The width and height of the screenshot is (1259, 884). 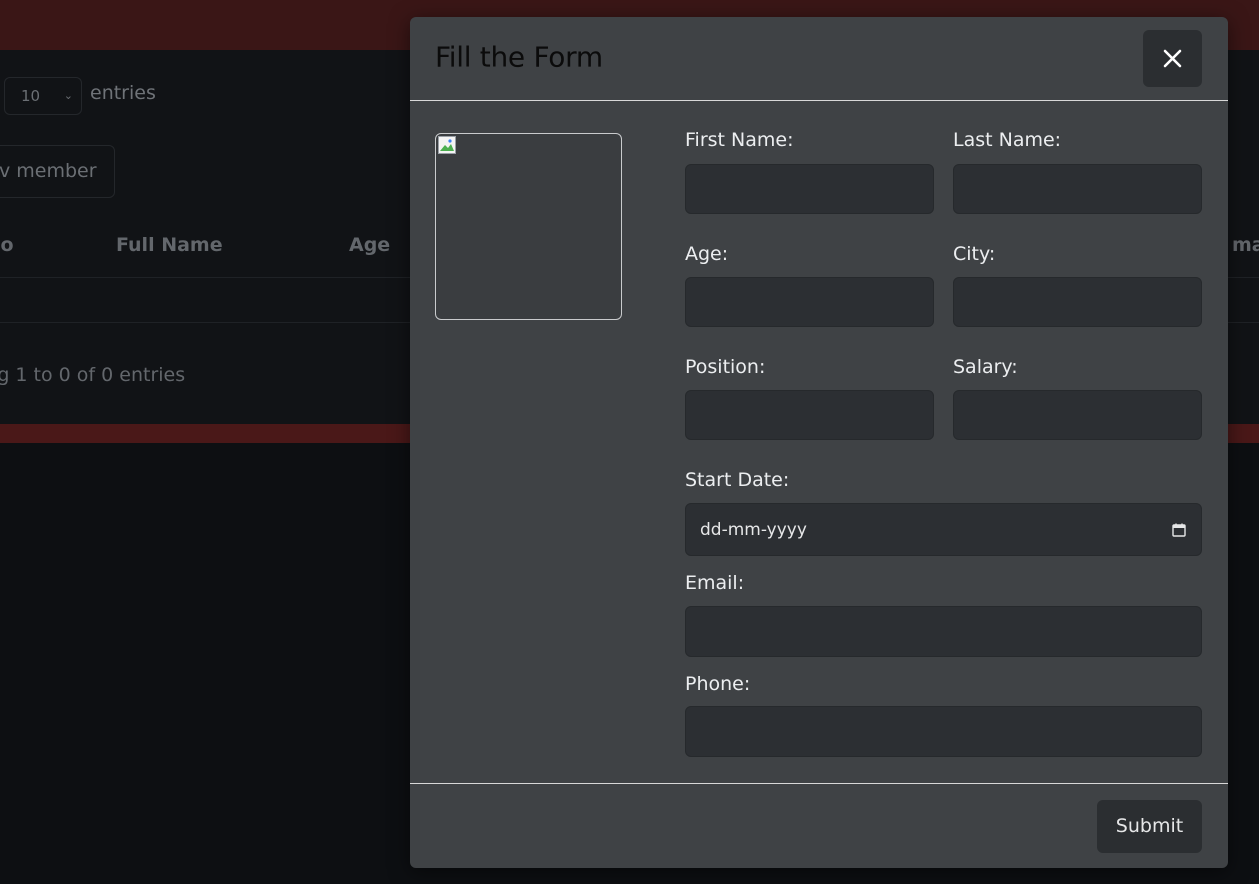 What do you see at coordinates (1007, 140) in the screenshot?
I see `last-name-label: Last Name:` at bounding box center [1007, 140].